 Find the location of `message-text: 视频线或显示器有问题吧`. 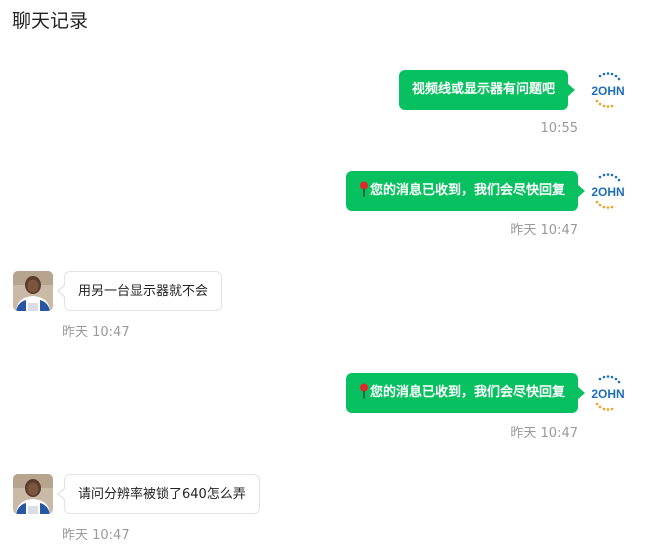

message-text: 视频线或显示器有问题吧 is located at coordinates (483, 89).